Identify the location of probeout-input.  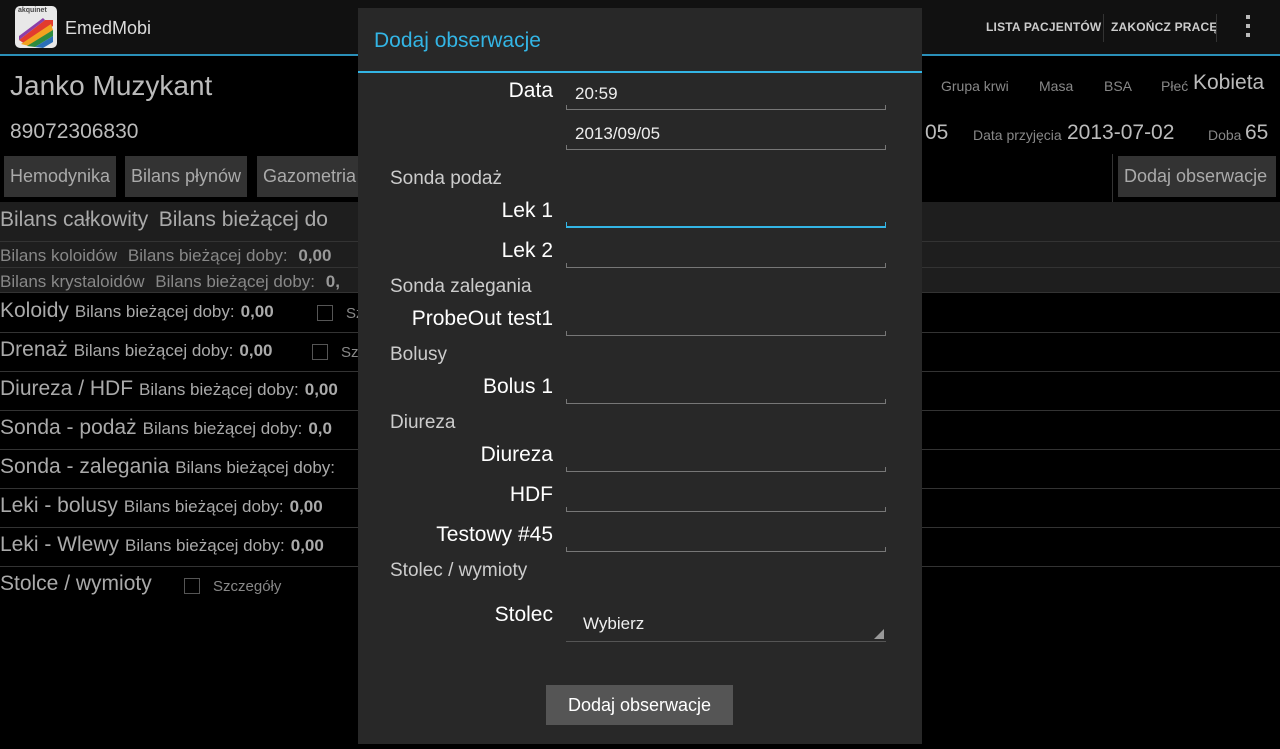
(726, 319).